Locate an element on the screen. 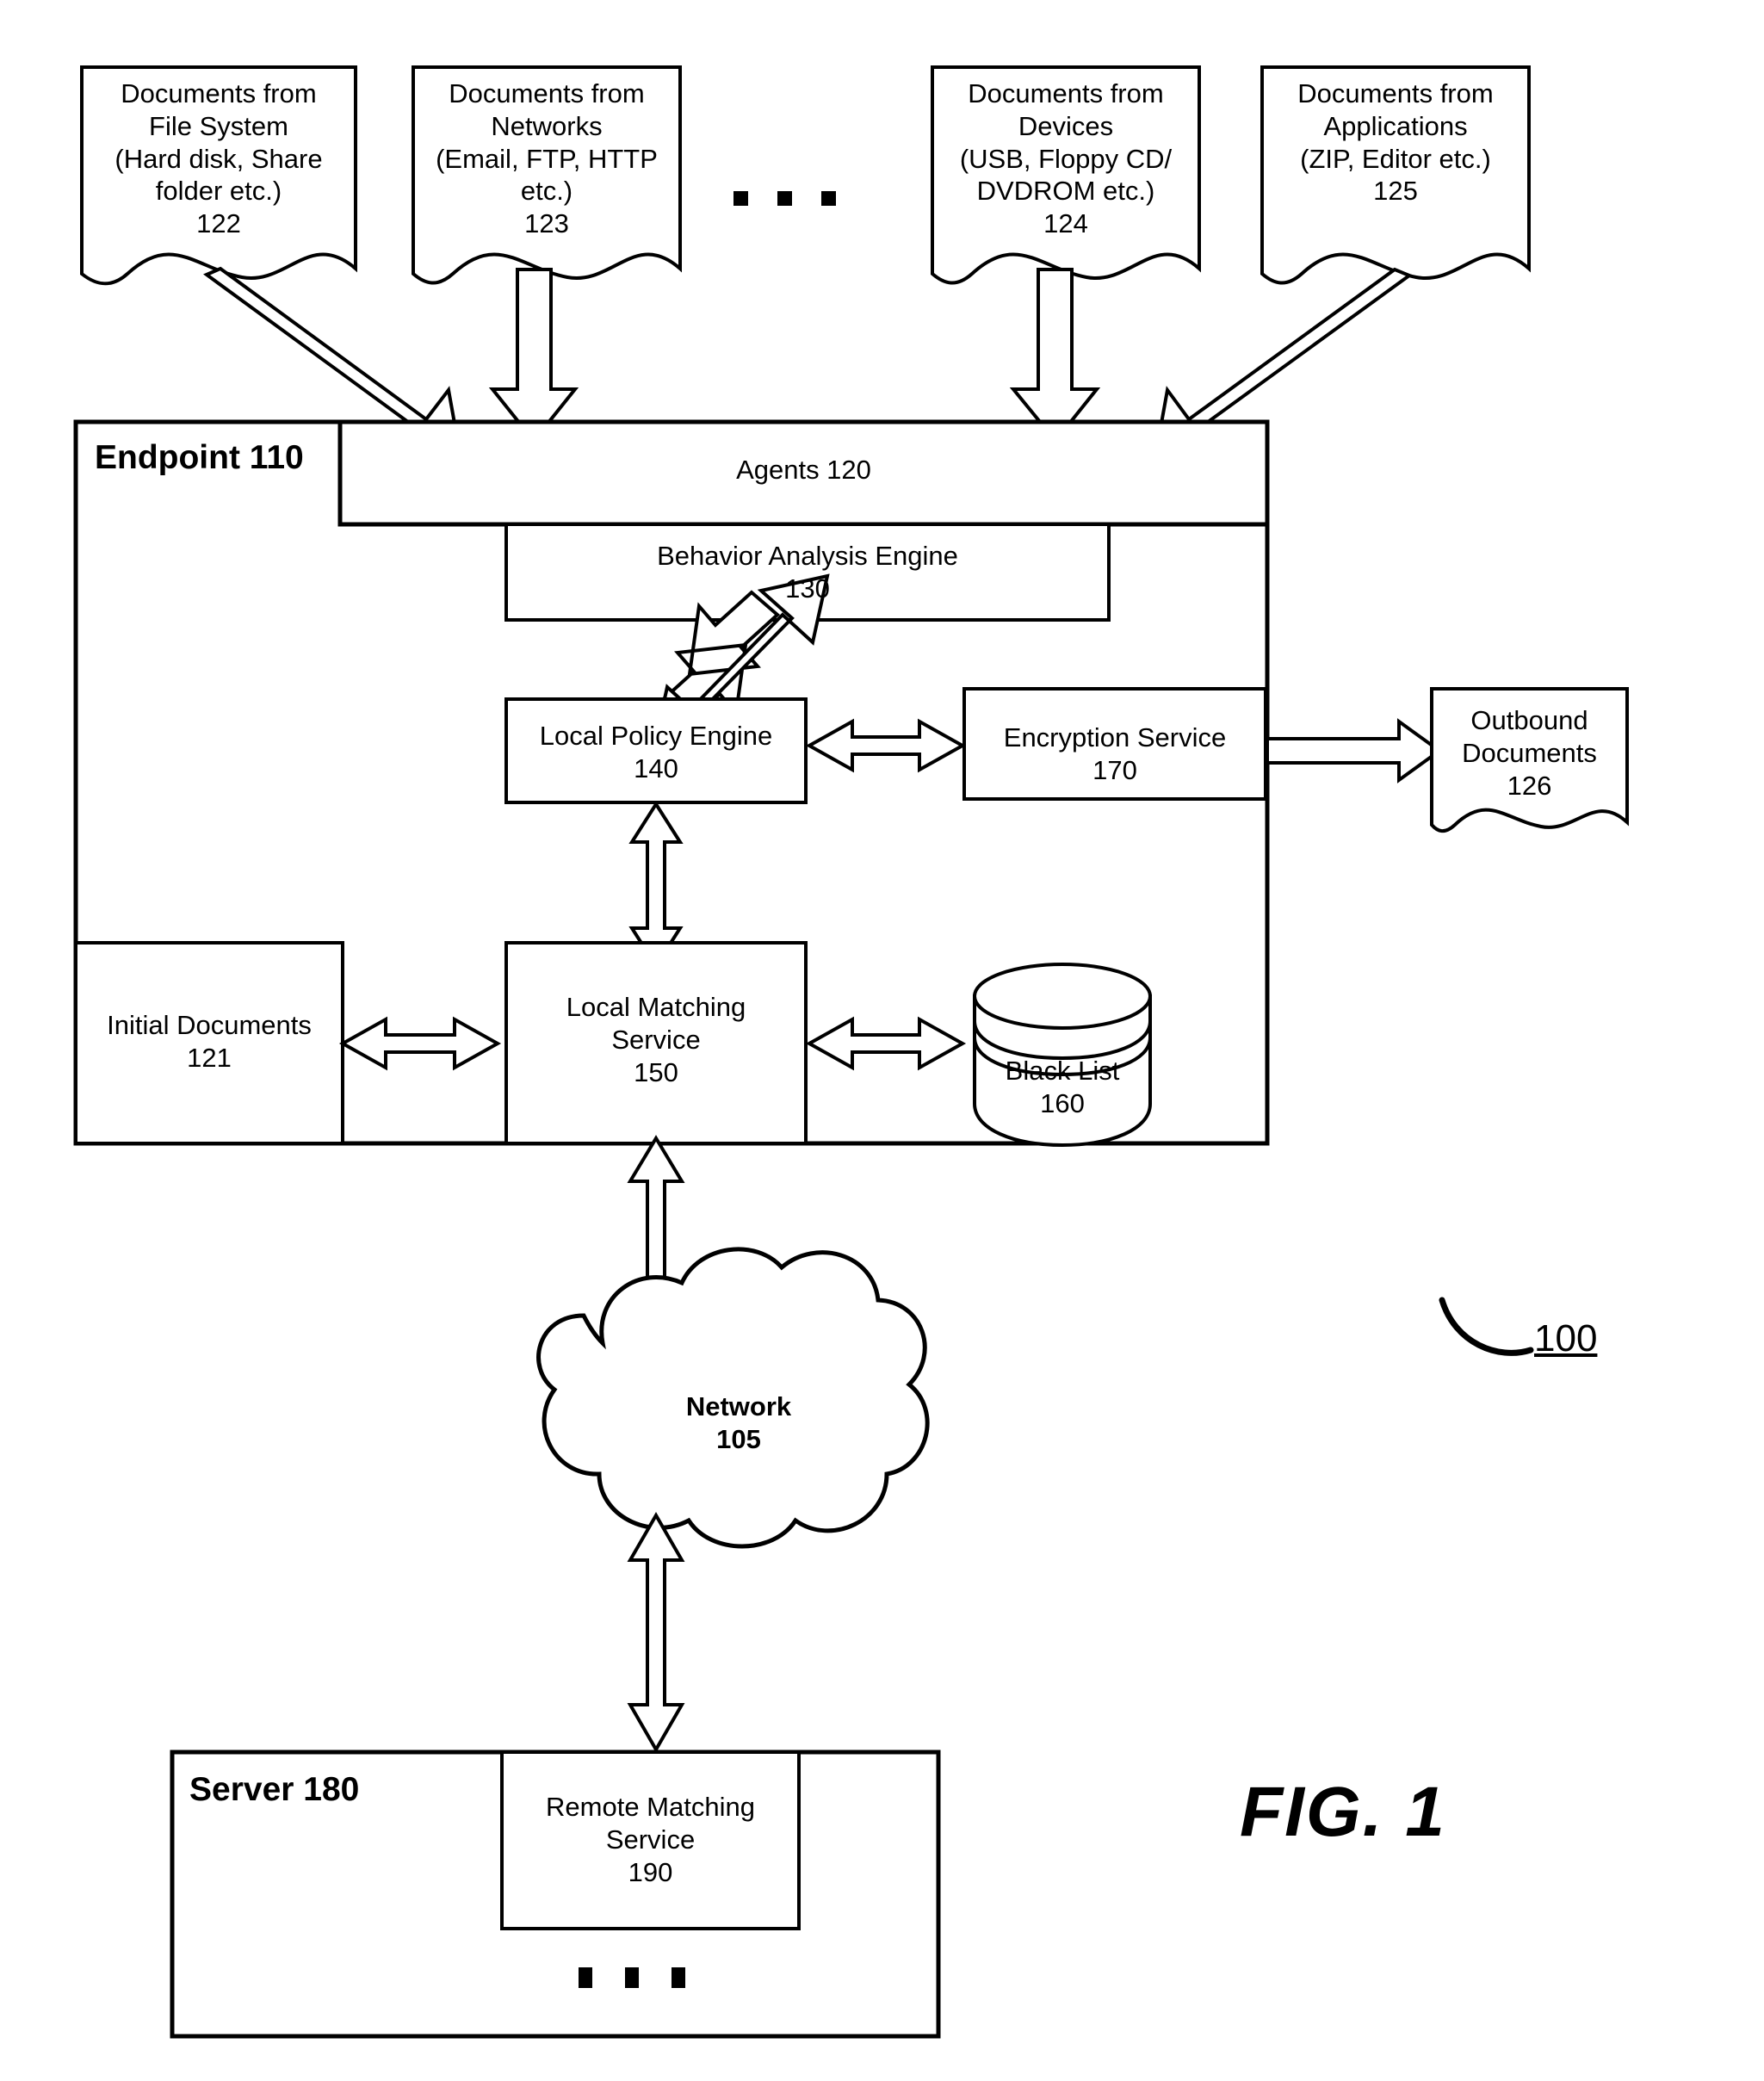 This screenshot has width=1764, height=2081. arrow-network-server is located at coordinates (656, 1632).